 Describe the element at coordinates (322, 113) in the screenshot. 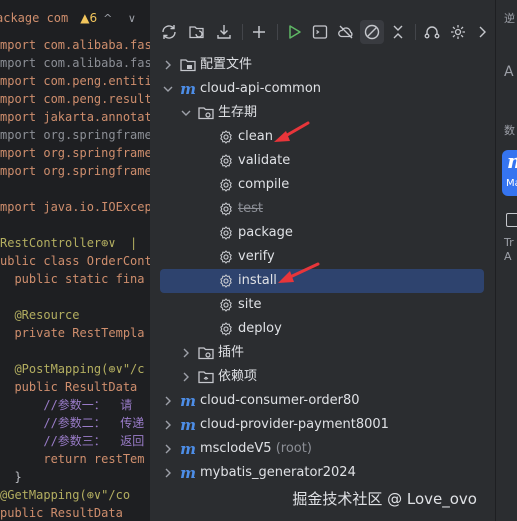

I see `tree-node-lifecycle: 生存期` at that location.